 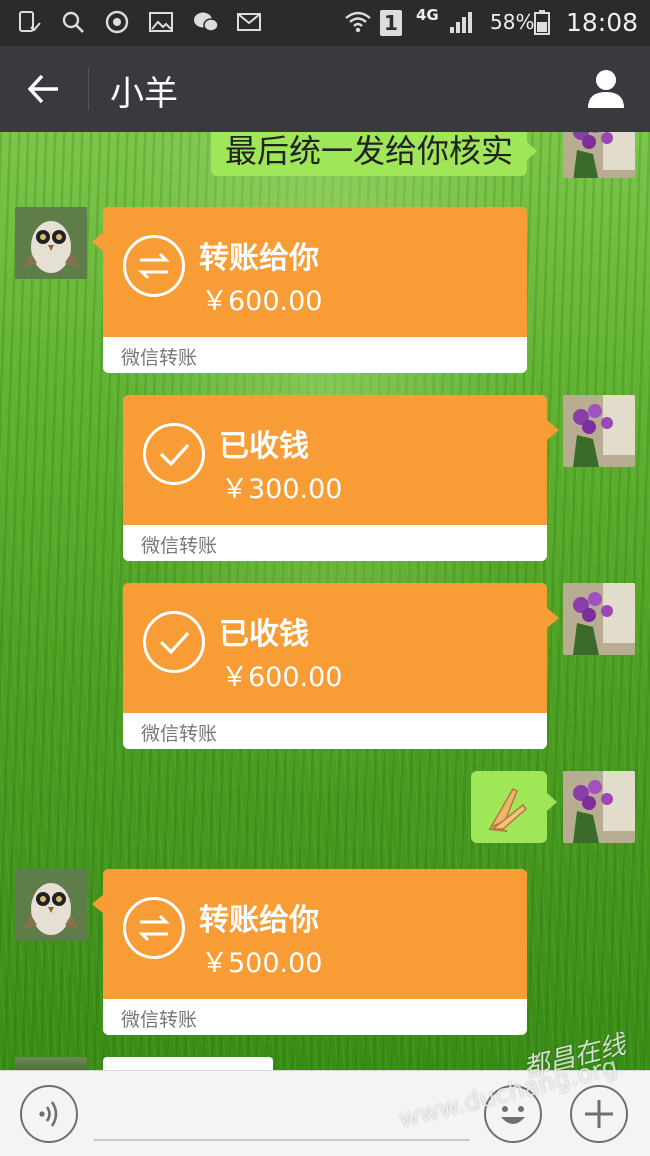 What do you see at coordinates (73, 22) in the screenshot?
I see `search-icon` at bounding box center [73, 22].